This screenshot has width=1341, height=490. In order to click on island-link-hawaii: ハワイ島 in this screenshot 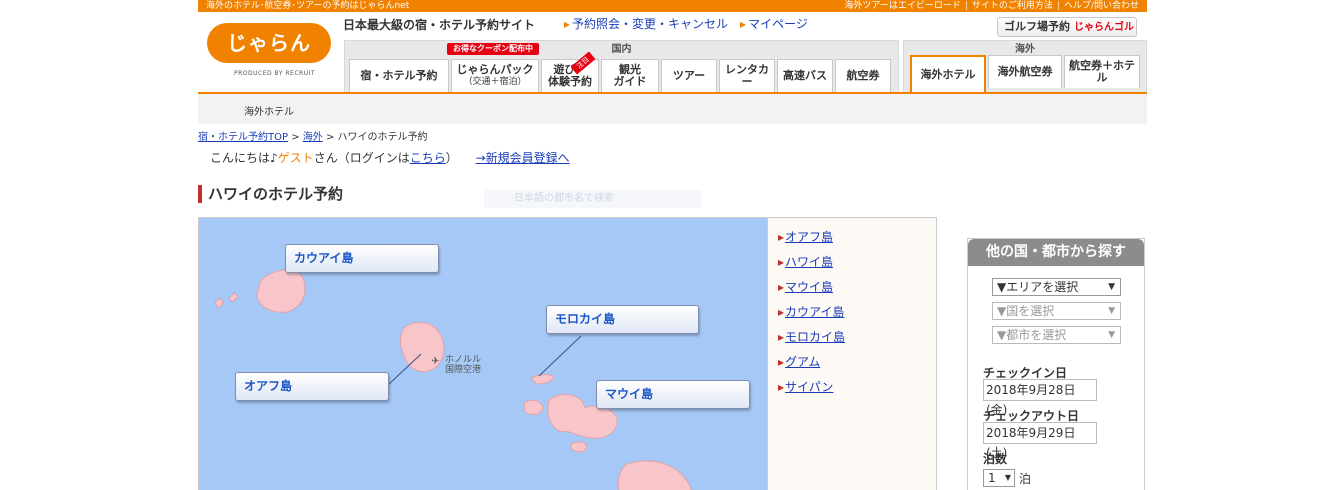, I will do `click(809, 262)`.